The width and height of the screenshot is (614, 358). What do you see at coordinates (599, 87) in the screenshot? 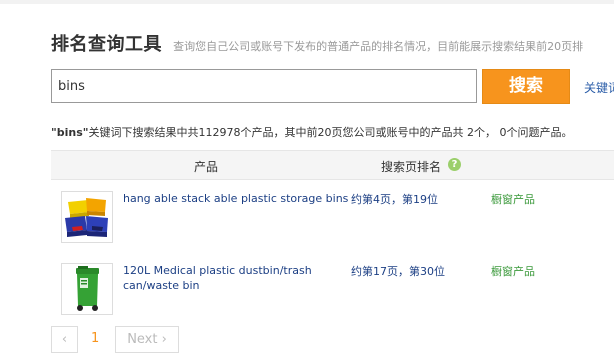
I see `keyword-link: 关键词` at bounding box center [599, 87].